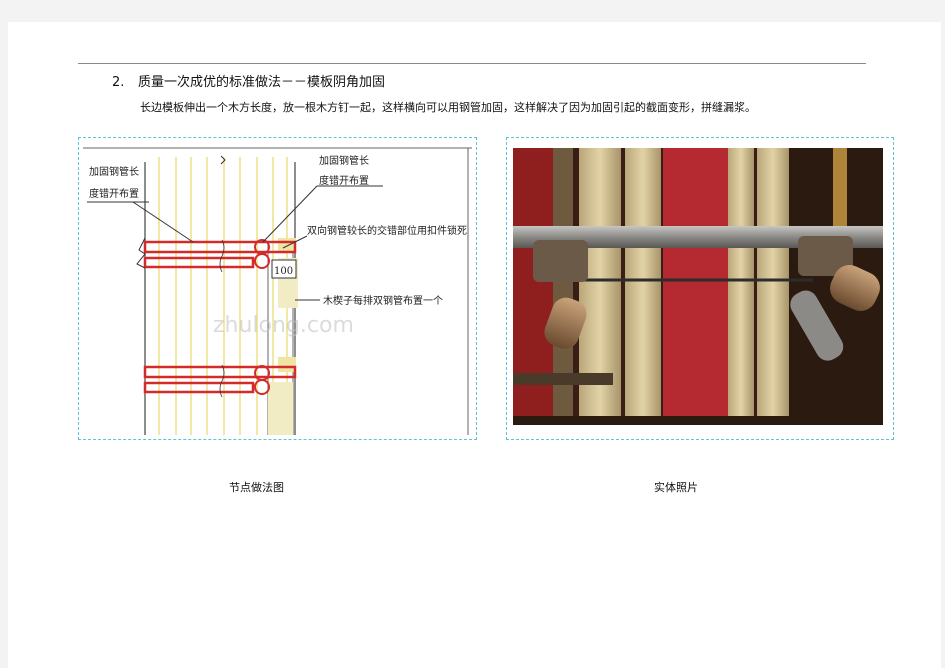 The height and width of the screenshot is (668, 945). Describe the element at coordinates (698, 420) in the screenshot. I see `bottom-shadow` at that location.